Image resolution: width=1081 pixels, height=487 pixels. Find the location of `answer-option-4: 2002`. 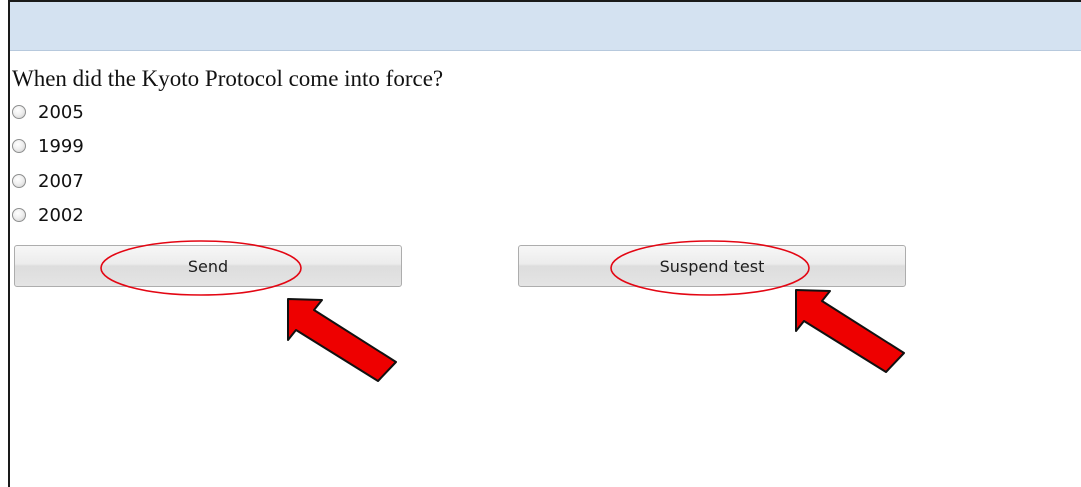

answer-option-4: 2002 is located at coordinates (48, 215).